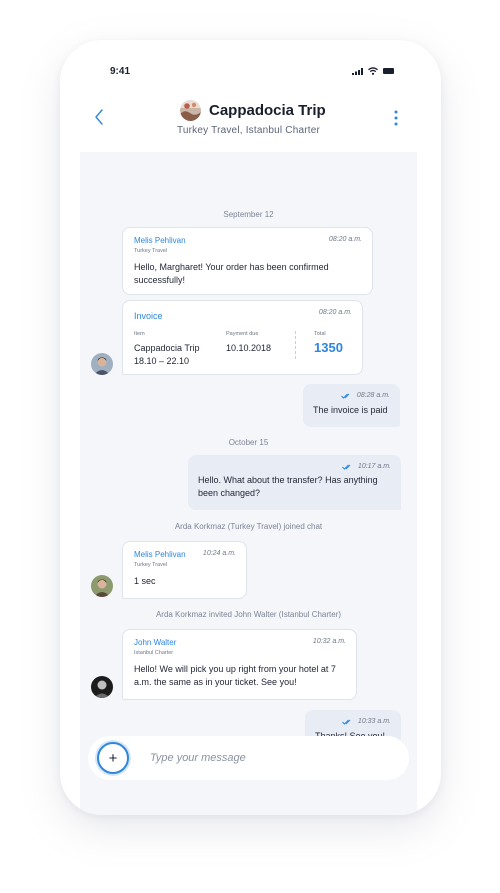 The width and height of the screenshot is (500, 893). Describe the element at coordinates (242, 334) in the screenshot. I see `invoice-due-head: Payment due` at that location.